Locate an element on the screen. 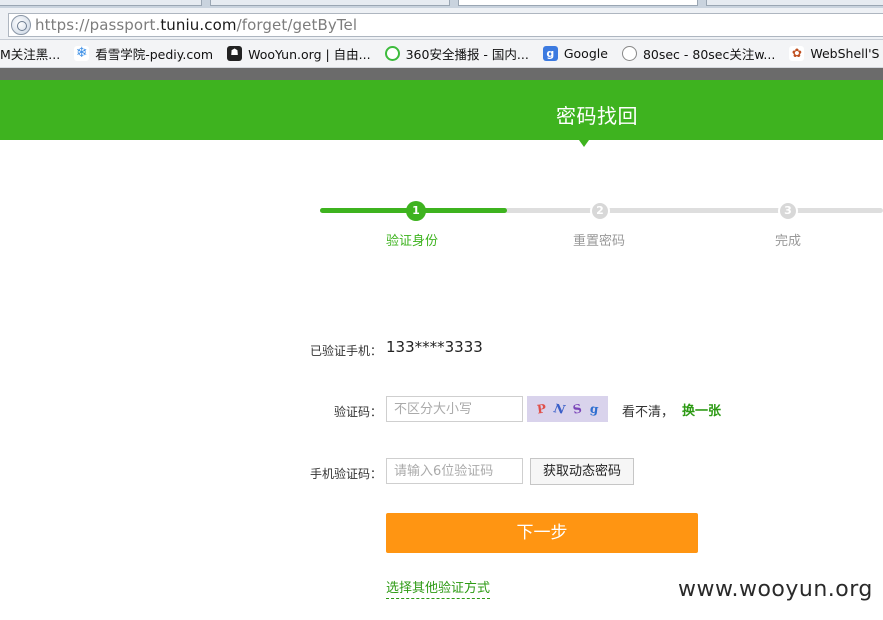 The image size is (883, 620). step-2-label: 重置密码 is located at coordinates (599, 241).